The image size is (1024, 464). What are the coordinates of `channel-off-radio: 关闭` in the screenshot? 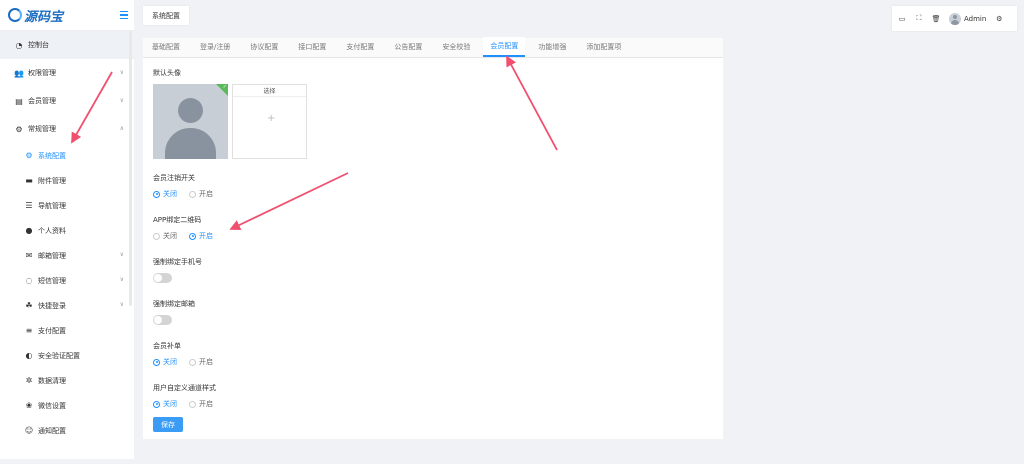 It's located at (165, 404).